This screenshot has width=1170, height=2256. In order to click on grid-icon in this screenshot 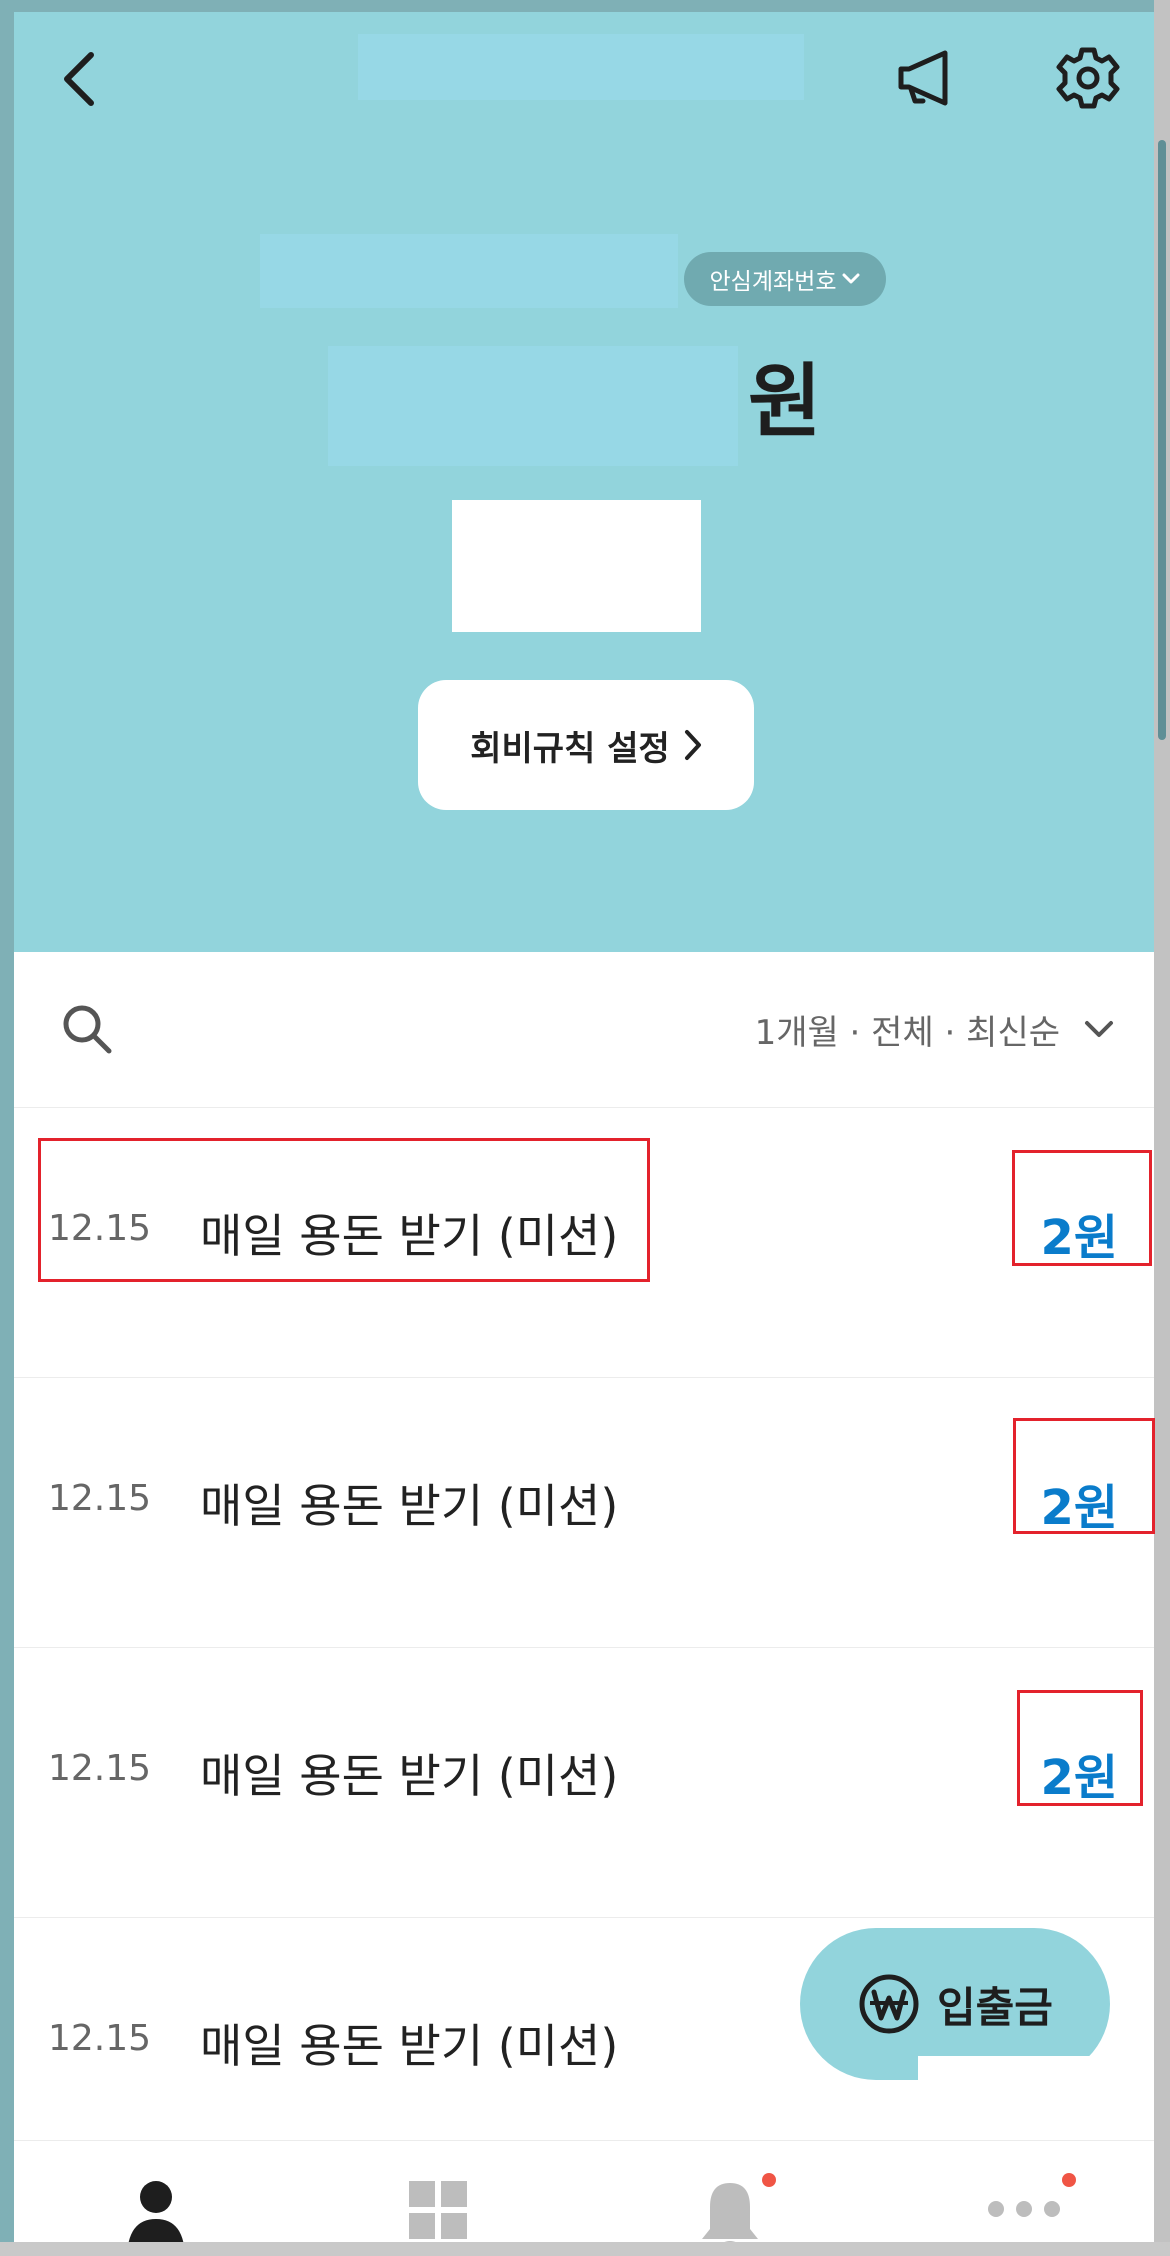, I will do `click(438, 2210)`.